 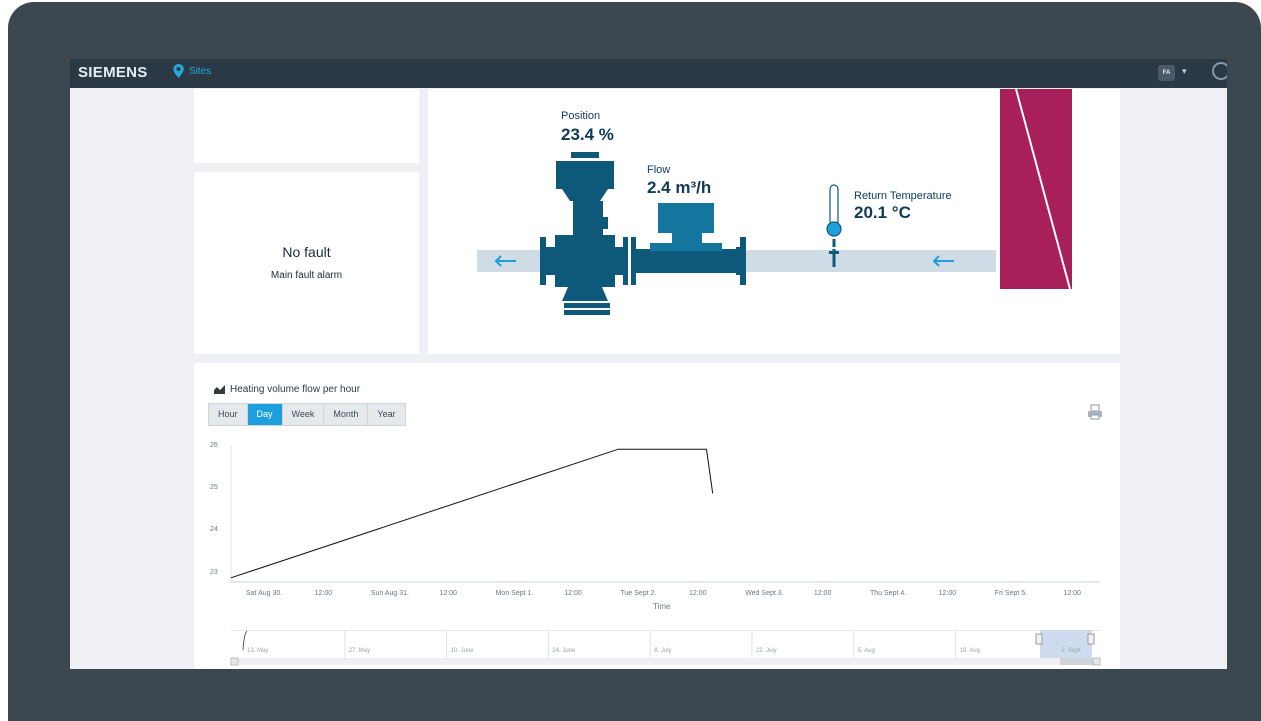 I want to click on x-tick-label: Sun Aug 31., so click(x=389, y=593).